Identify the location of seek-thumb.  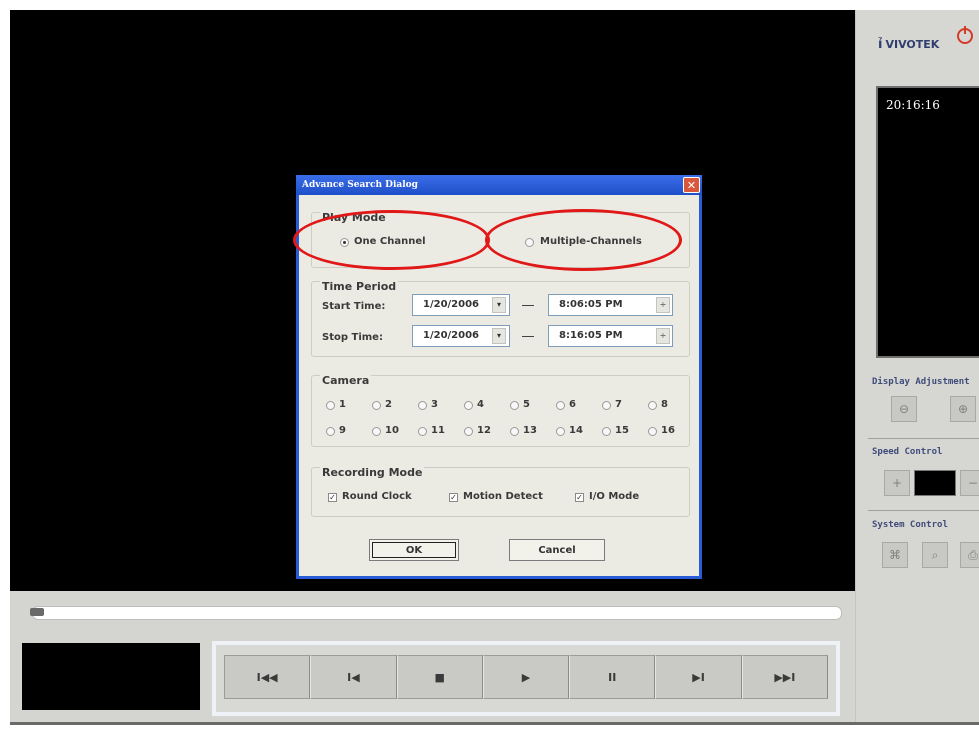
(37, 612).